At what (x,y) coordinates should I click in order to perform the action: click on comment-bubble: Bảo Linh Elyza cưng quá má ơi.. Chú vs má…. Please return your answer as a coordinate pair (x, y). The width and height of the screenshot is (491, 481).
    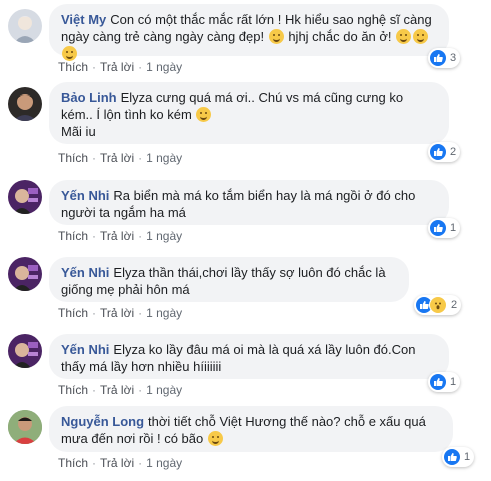
    Looking at the image, I should click on (249, 113).